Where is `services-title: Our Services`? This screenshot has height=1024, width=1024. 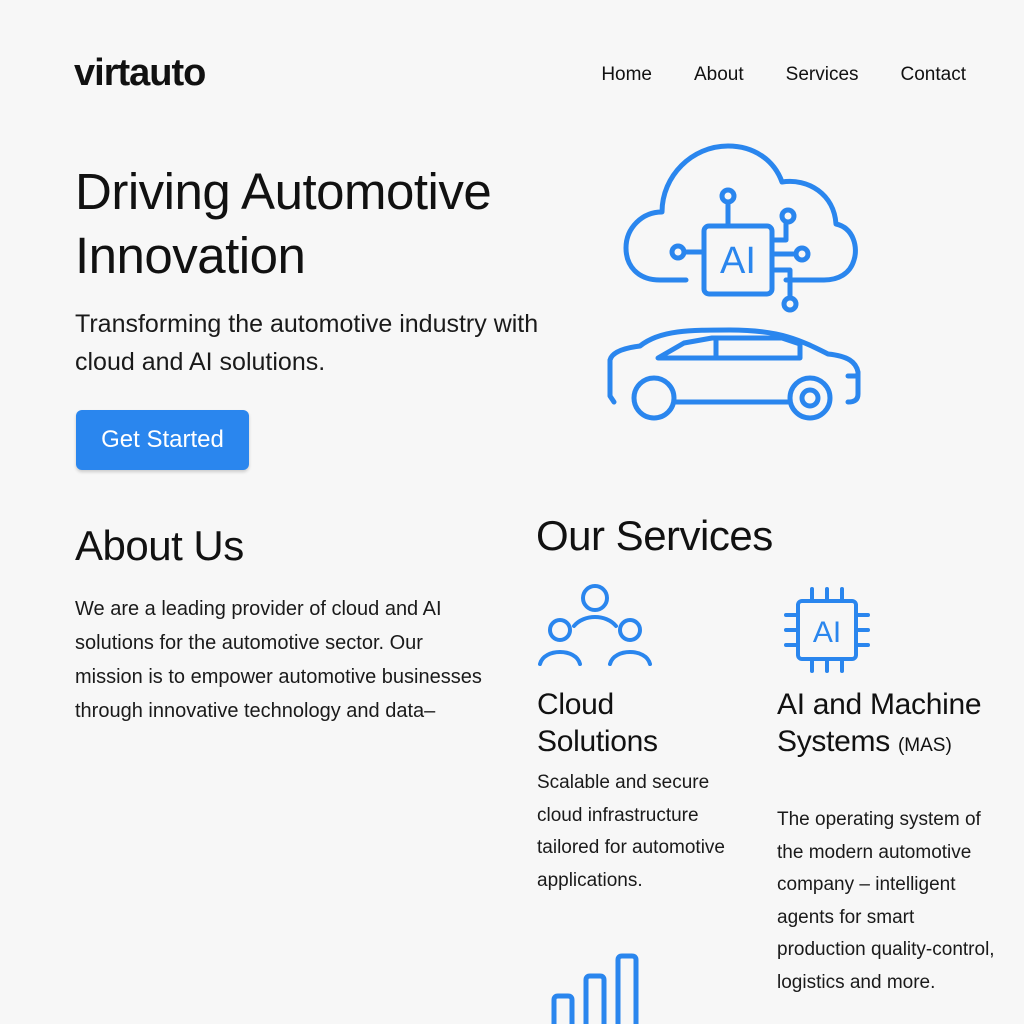 services-title: Our Services is located at coordinates (654, 535).